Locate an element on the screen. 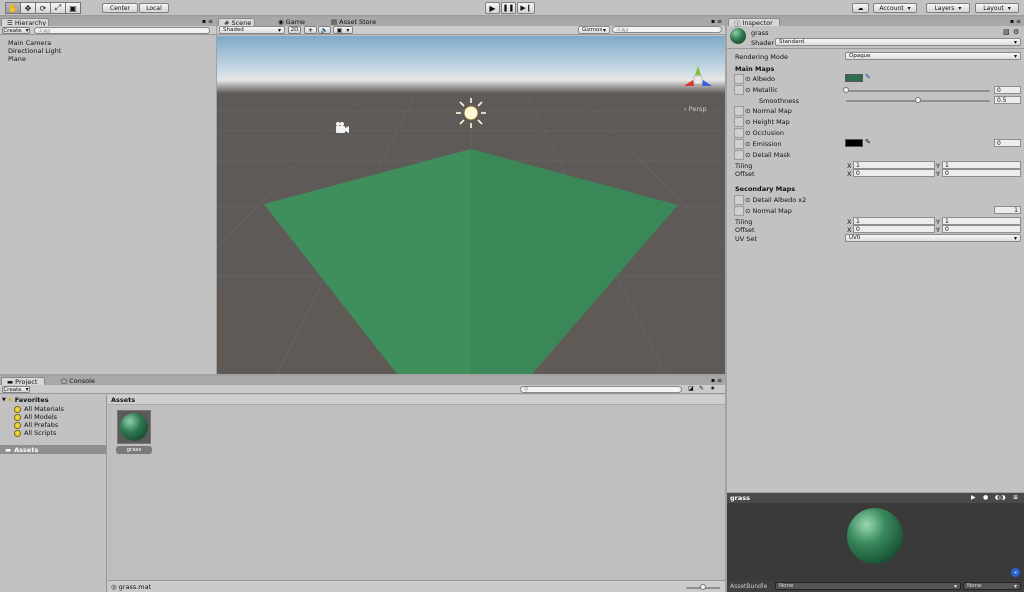  detail-mask-slot is located at coordinates (739, 155).